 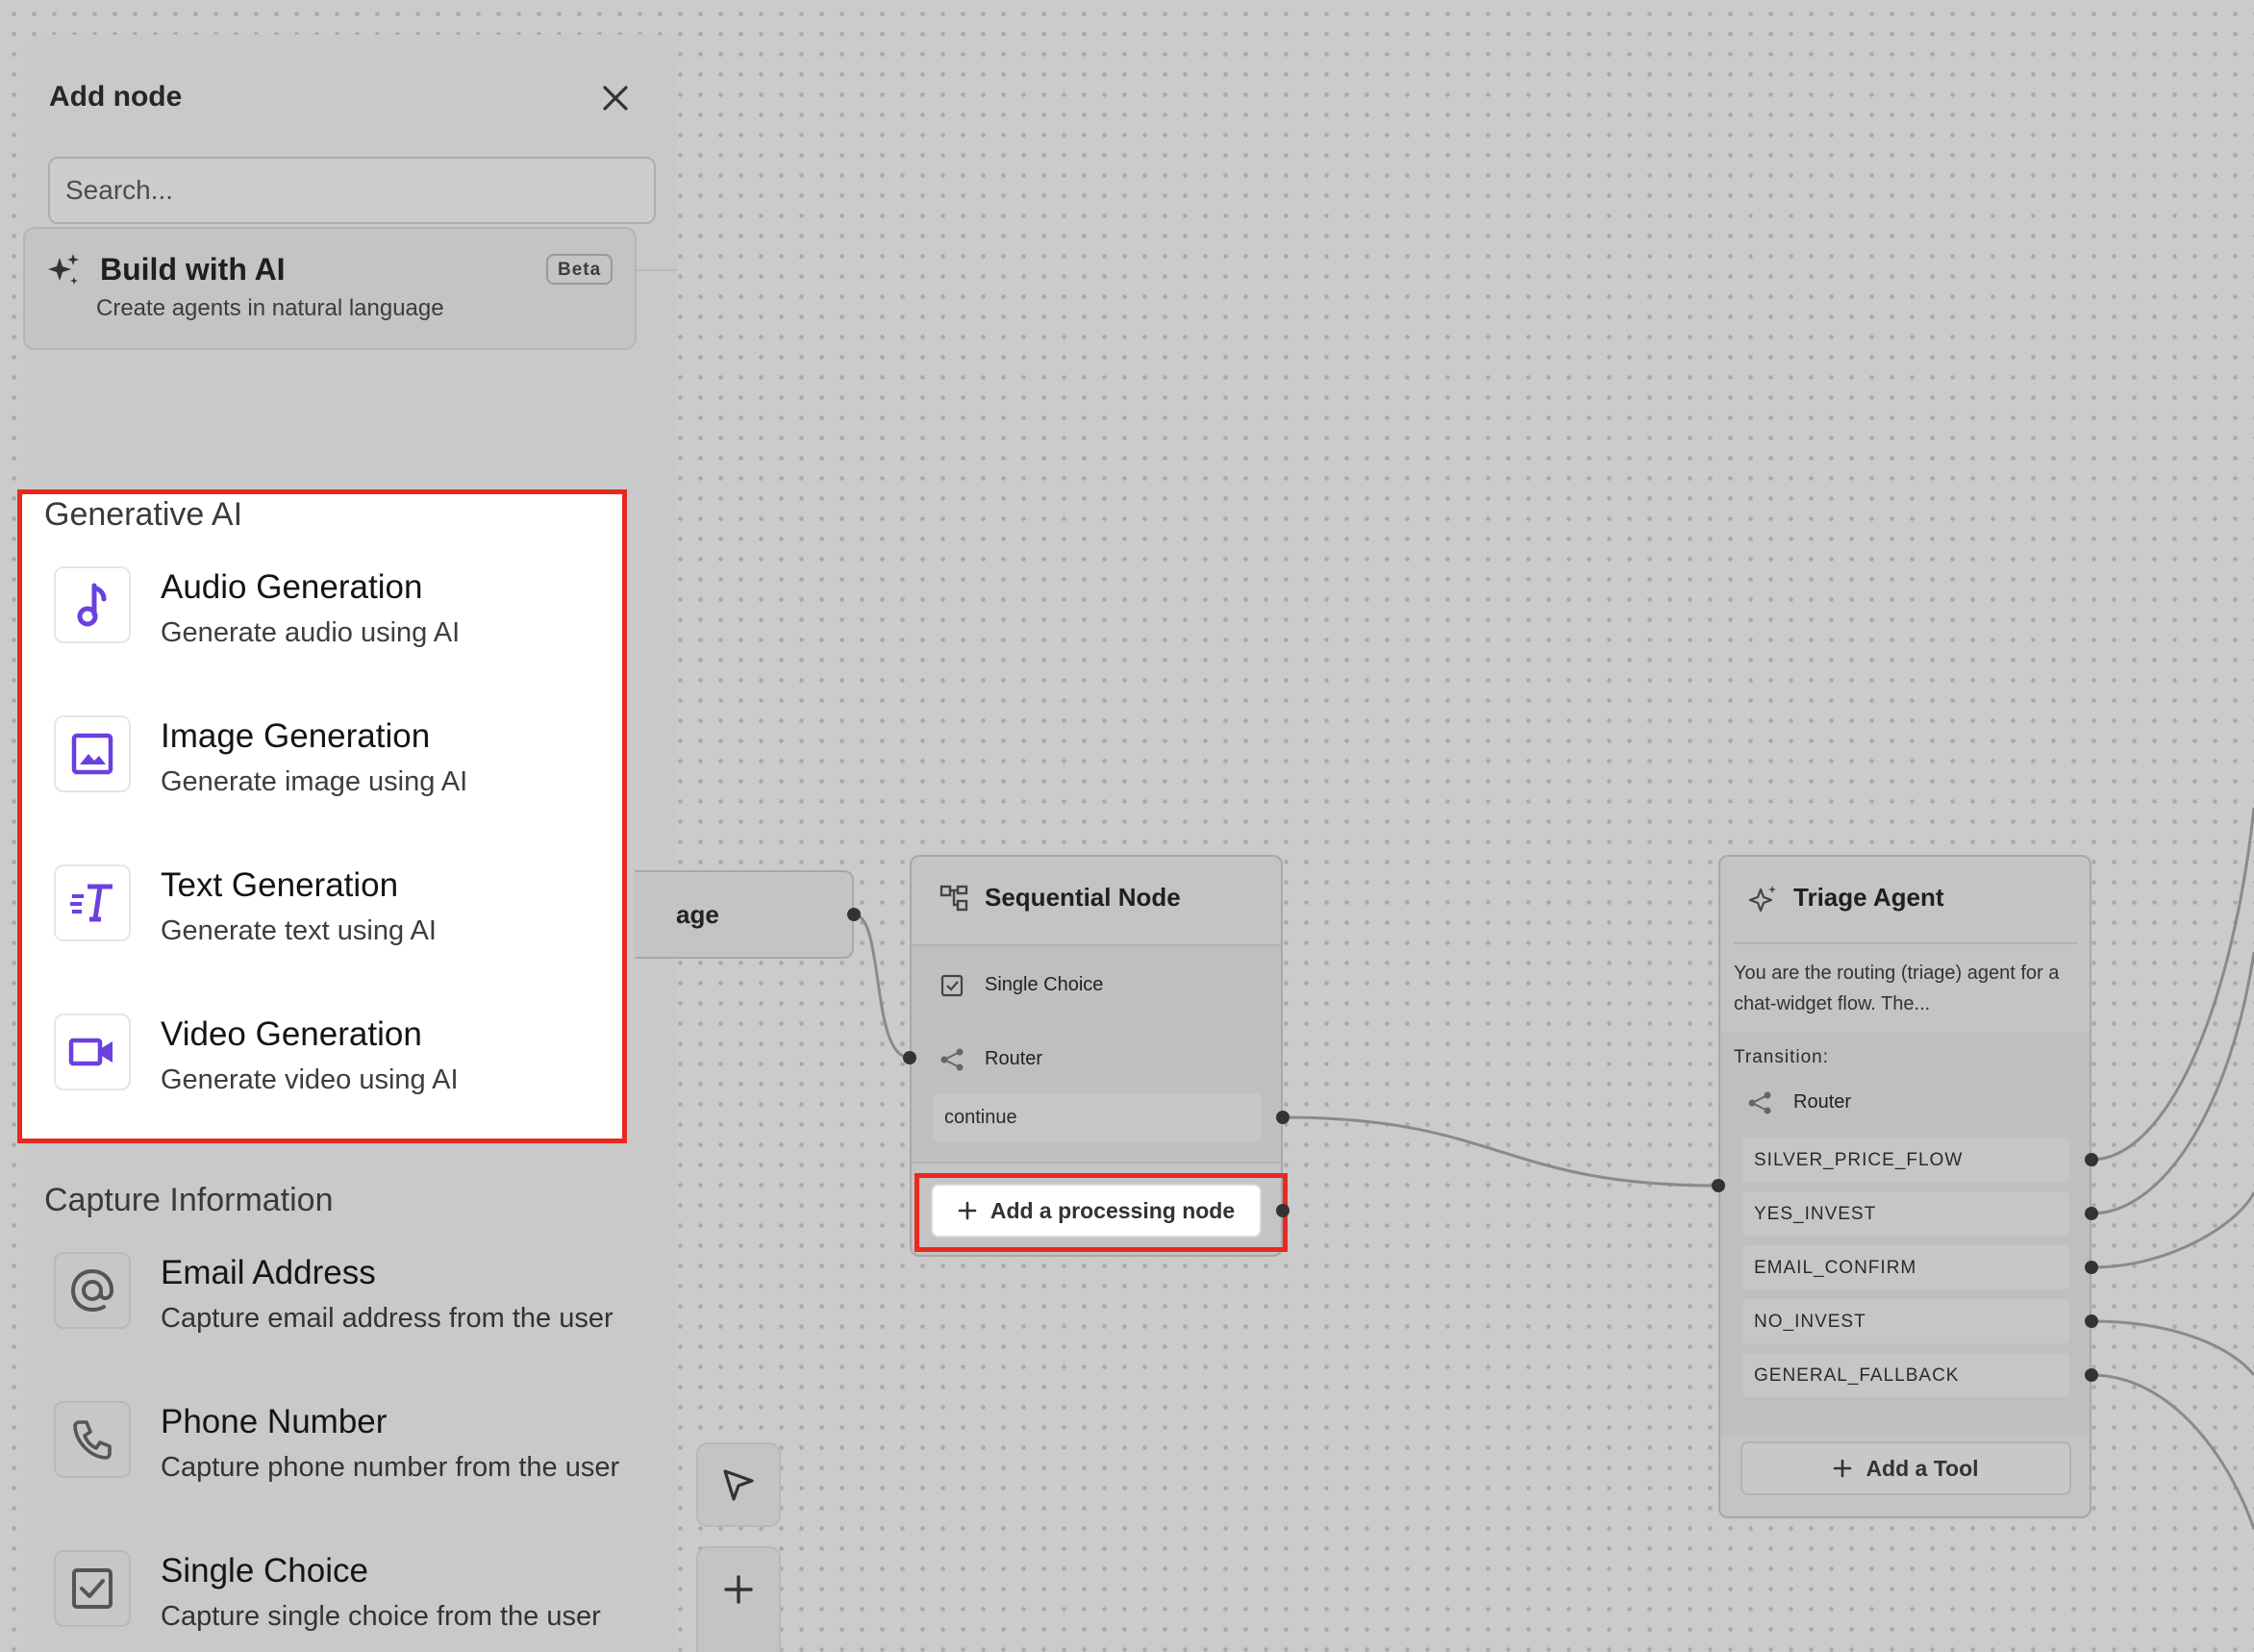 What do you see at coordinates (1044, 985) in the screenshot?
I see `step-single-choice: Single Choice` at bounding box center [1044, 985].